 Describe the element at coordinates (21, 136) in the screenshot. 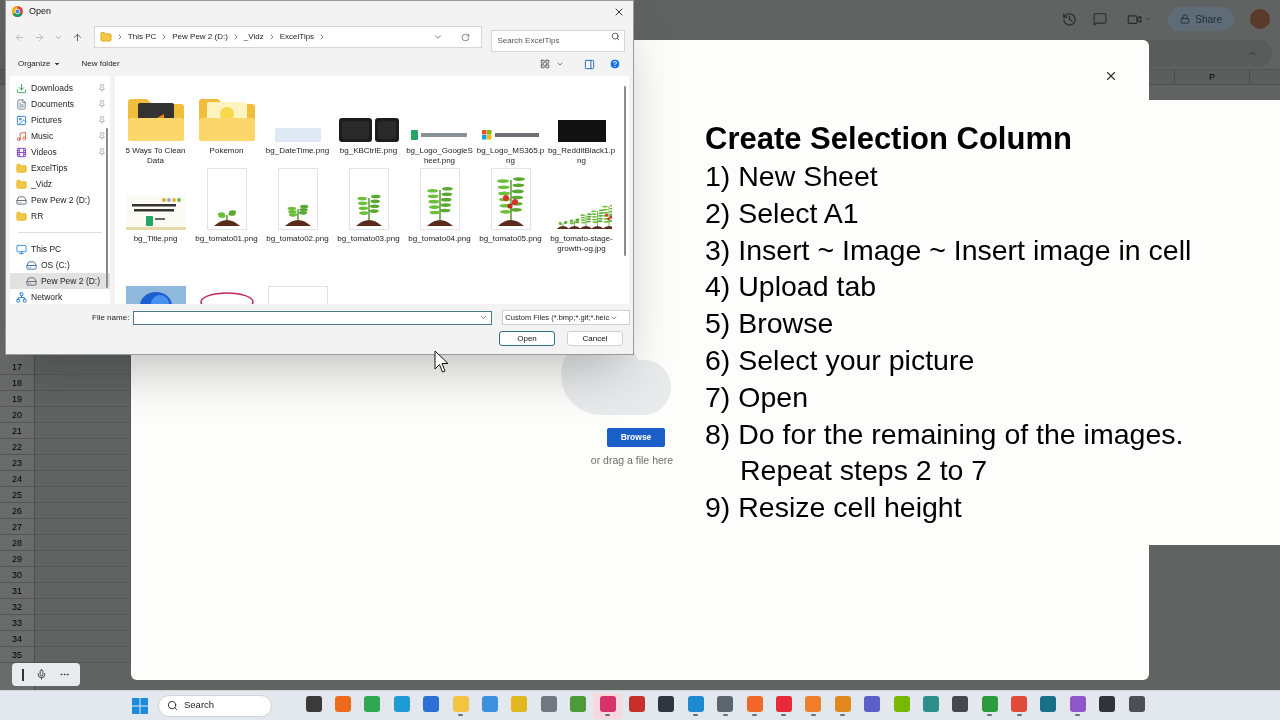

I see `music-icon` at that location.